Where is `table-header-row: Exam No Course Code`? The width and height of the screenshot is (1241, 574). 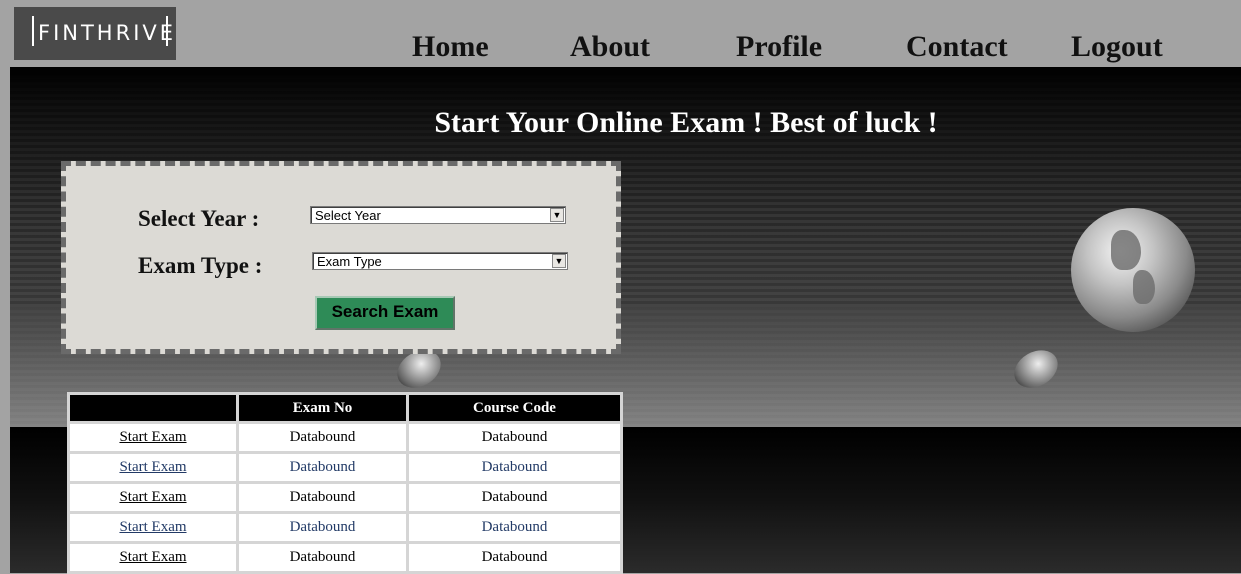 table-header-row: Exam No Course Code is located at coordinates (345, 408).